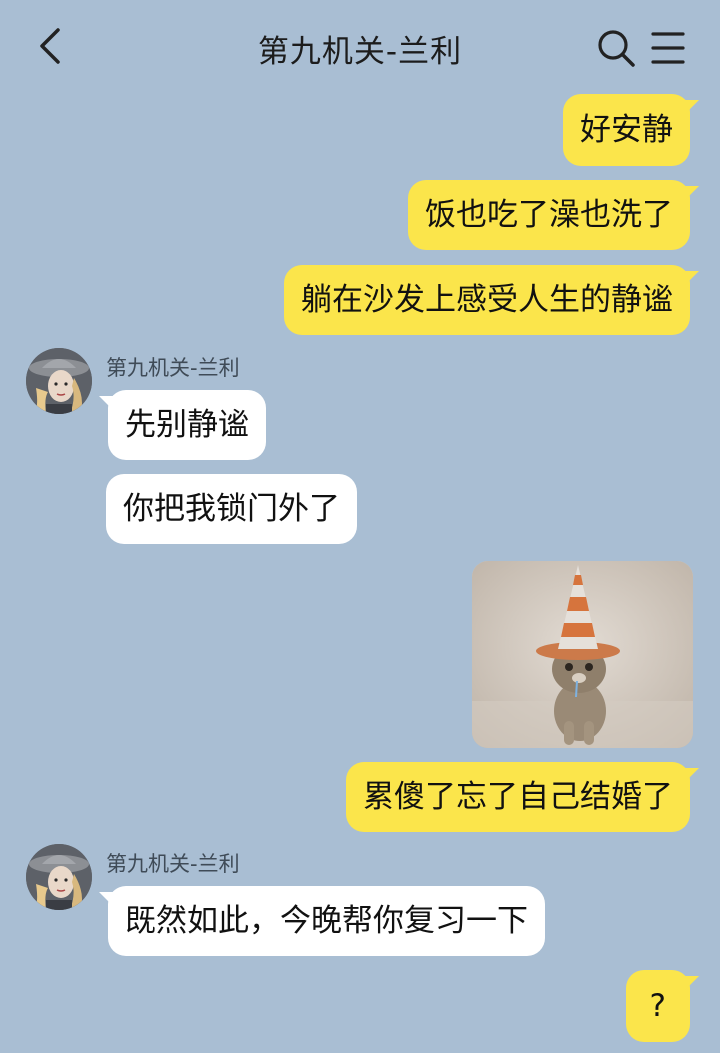  I want to click on outgoing-message: 累傻了忘了自己结婚了, so click(522, 797).